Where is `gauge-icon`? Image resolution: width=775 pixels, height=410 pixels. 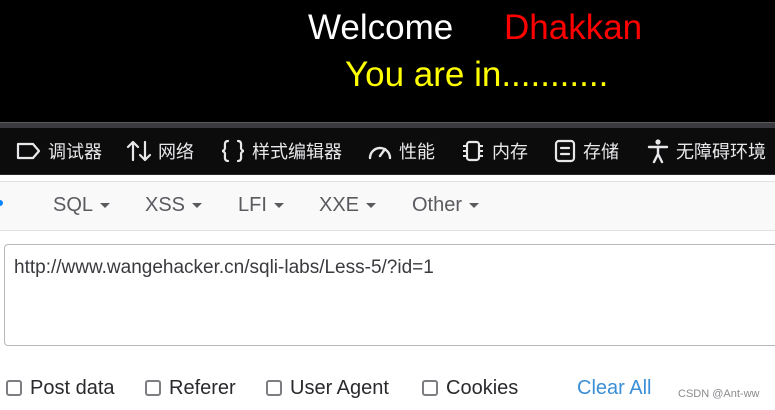
gauge-icon is located at coordinates (383, 151).